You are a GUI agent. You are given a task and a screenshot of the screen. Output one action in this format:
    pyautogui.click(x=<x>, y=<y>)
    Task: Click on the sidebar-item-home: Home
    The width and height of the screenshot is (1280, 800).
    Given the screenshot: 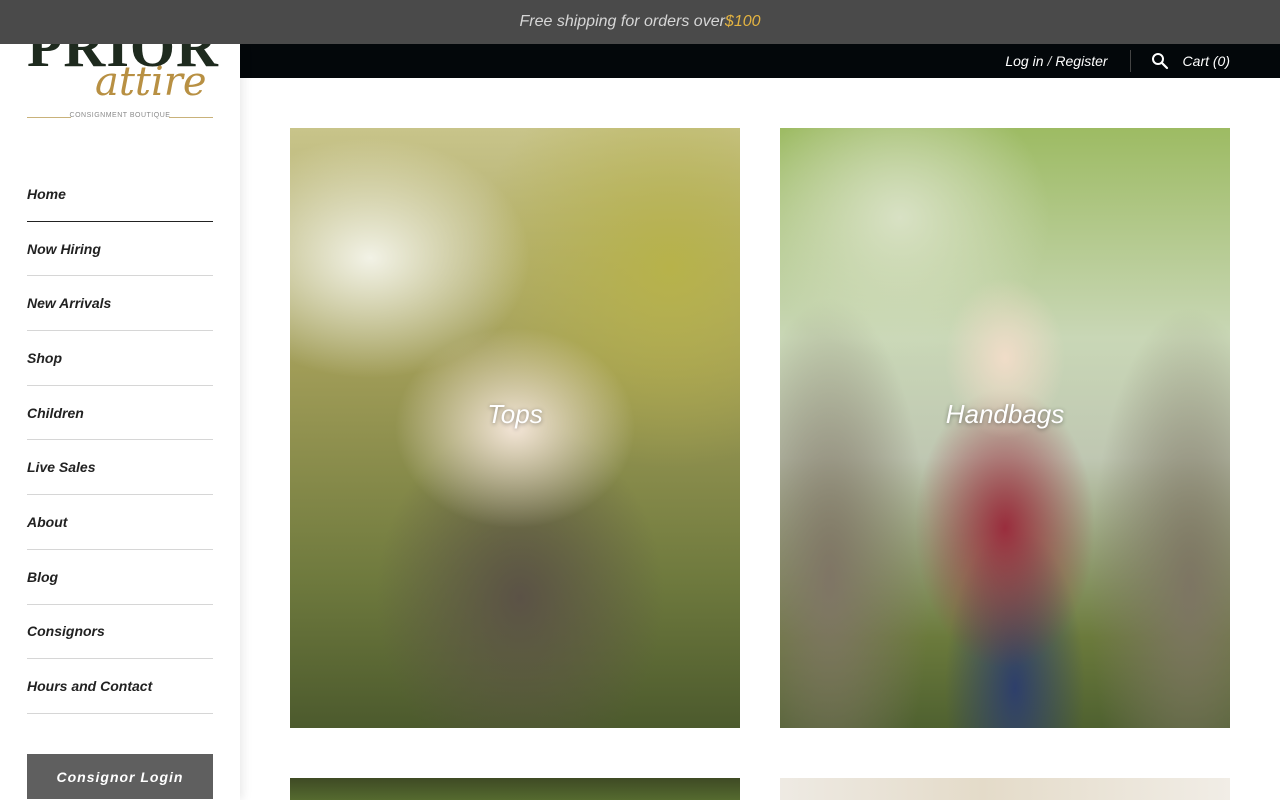 What is the action you would take?
    pyautogui.click(x=120, y=194)
    